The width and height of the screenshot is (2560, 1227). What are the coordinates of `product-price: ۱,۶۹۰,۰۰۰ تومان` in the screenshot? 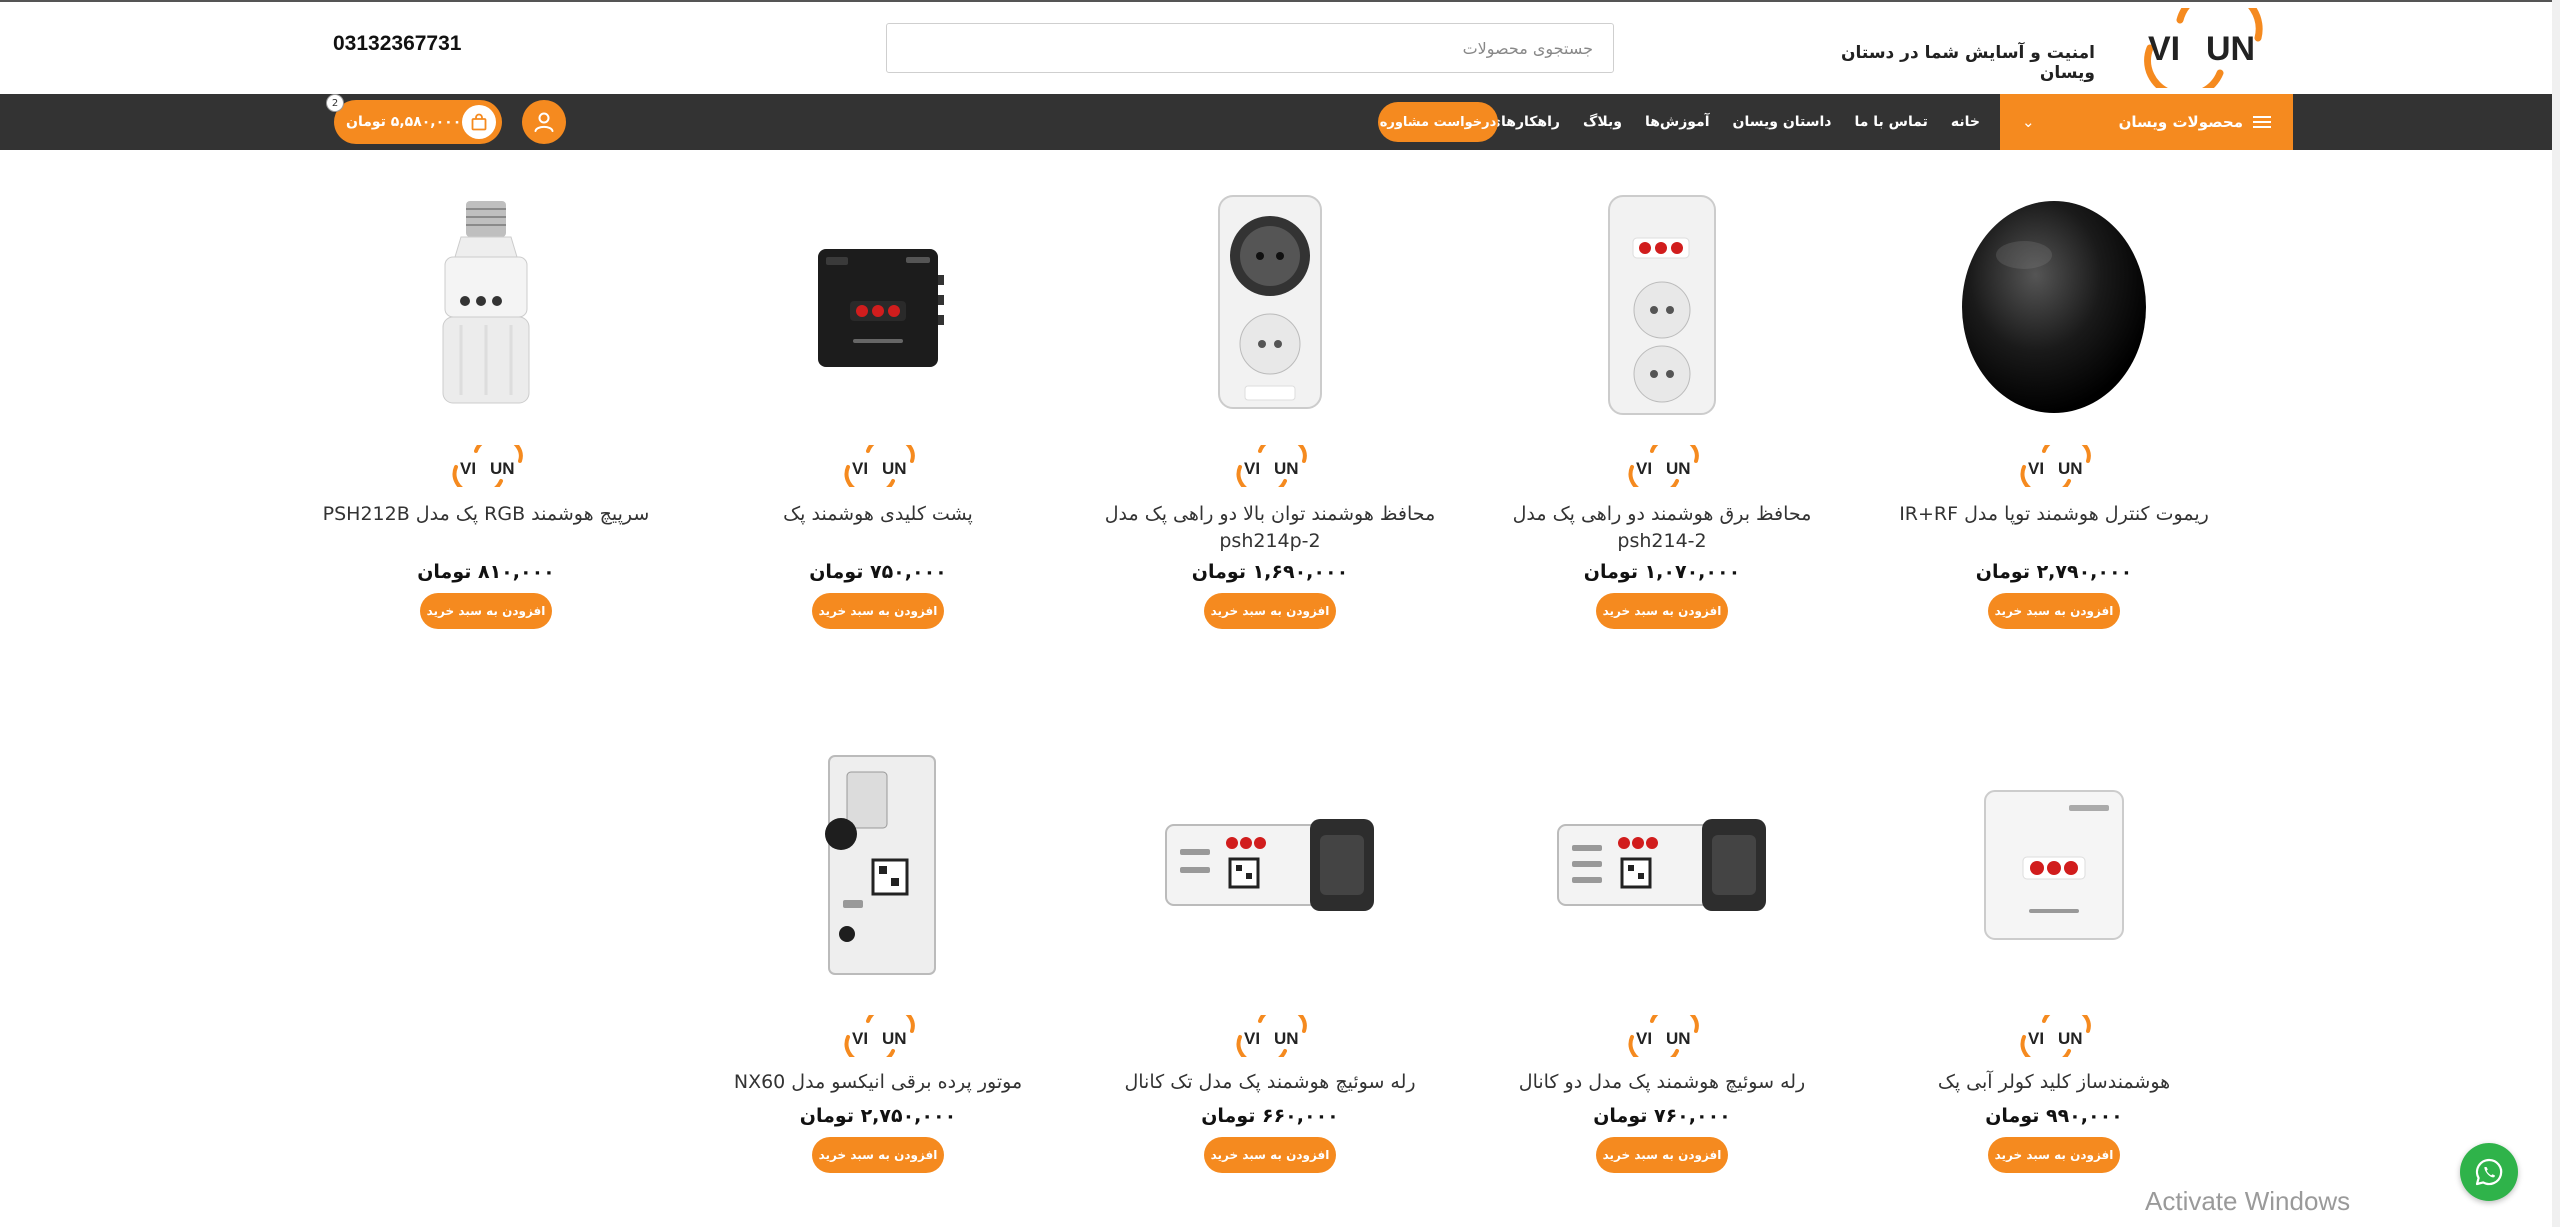 It's located at (1270, 572).